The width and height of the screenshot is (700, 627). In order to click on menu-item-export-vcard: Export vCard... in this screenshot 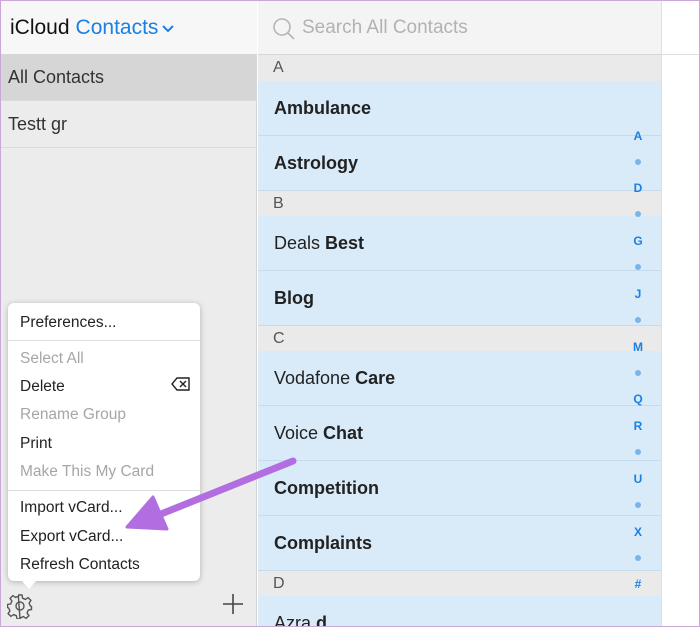, I will do `click(71, 537)`.